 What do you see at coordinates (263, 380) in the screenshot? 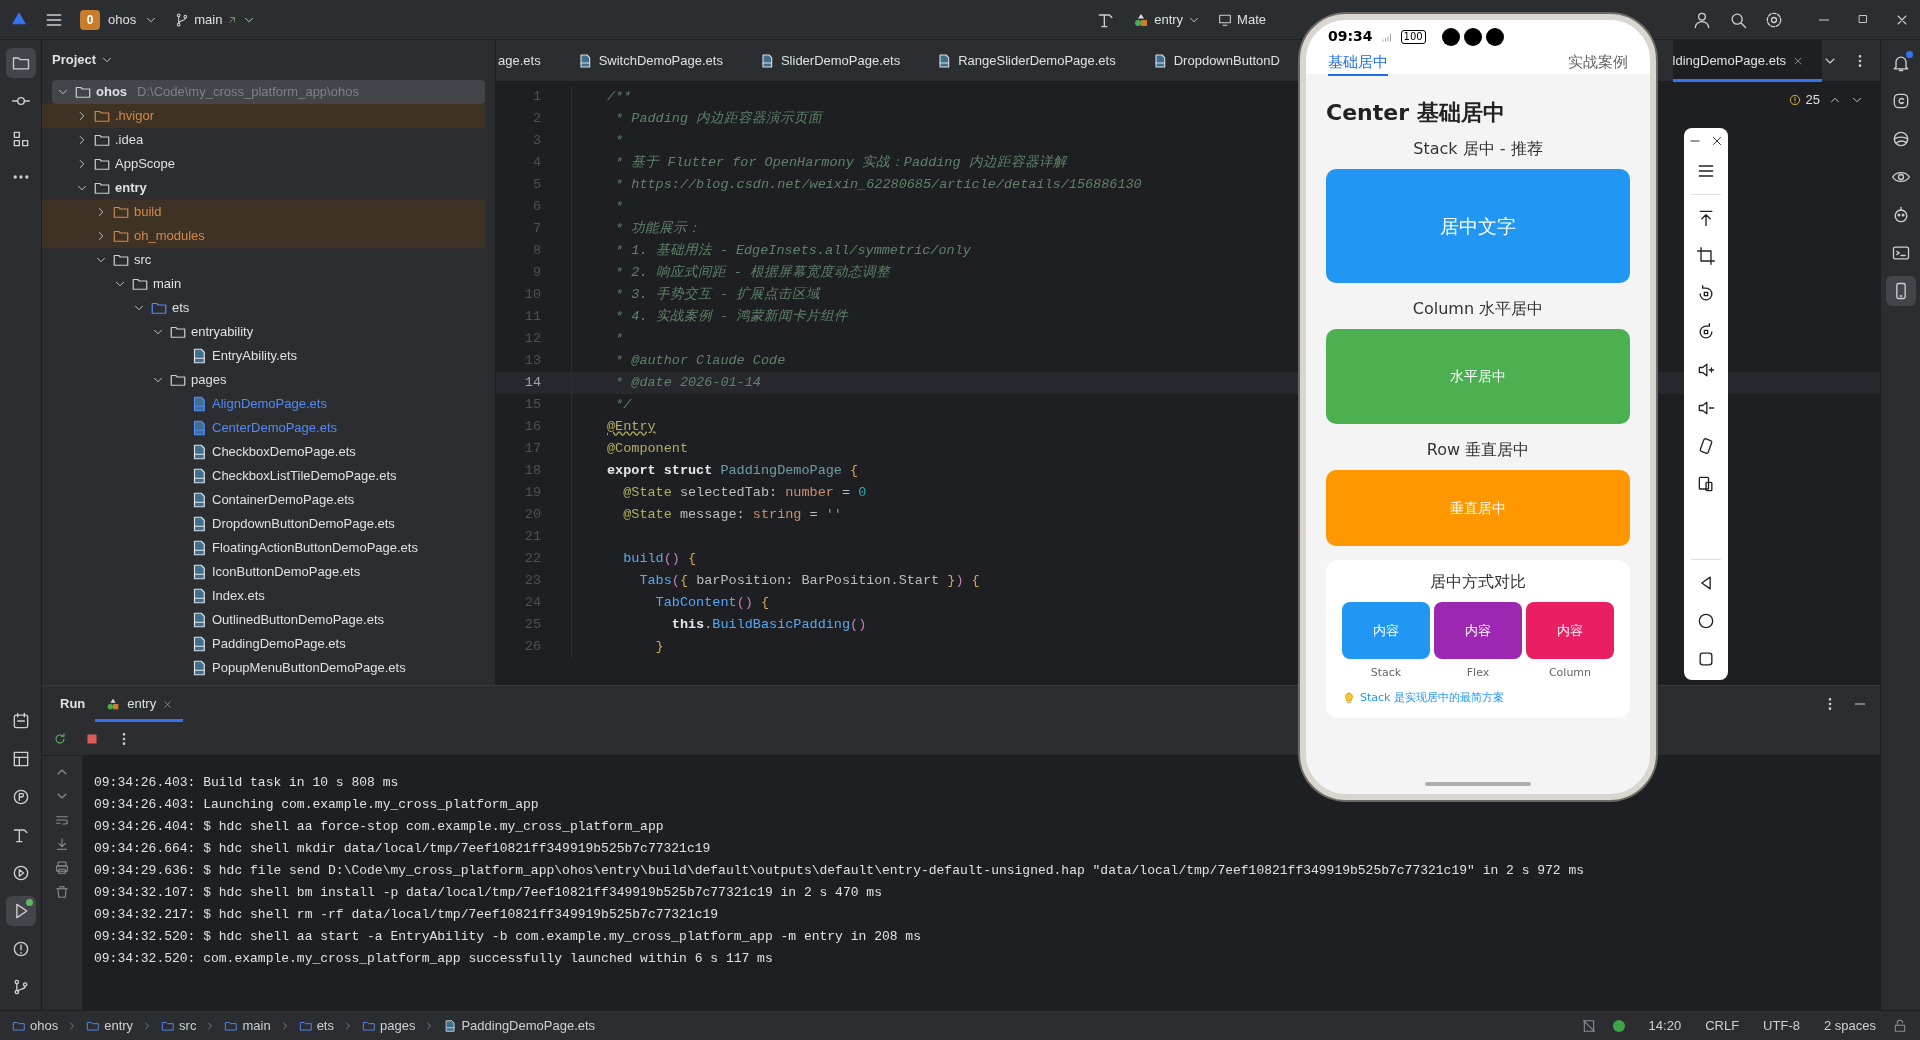
I see `tree-item: pages` at bounding box center [263, 380].